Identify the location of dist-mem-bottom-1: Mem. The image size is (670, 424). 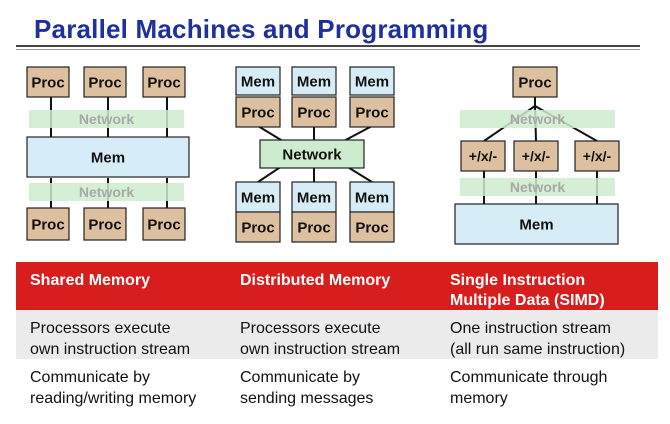
(314, 197).